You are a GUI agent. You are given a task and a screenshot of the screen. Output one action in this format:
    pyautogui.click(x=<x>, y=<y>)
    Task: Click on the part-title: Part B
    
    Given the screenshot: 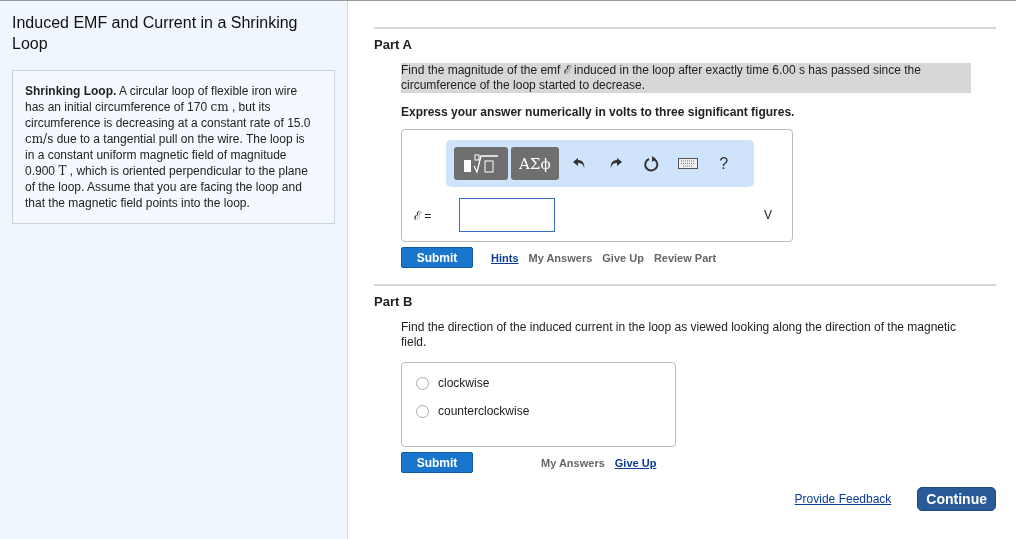 What is the action you would take?
    pyautogui.click(x=394, y=301)
    